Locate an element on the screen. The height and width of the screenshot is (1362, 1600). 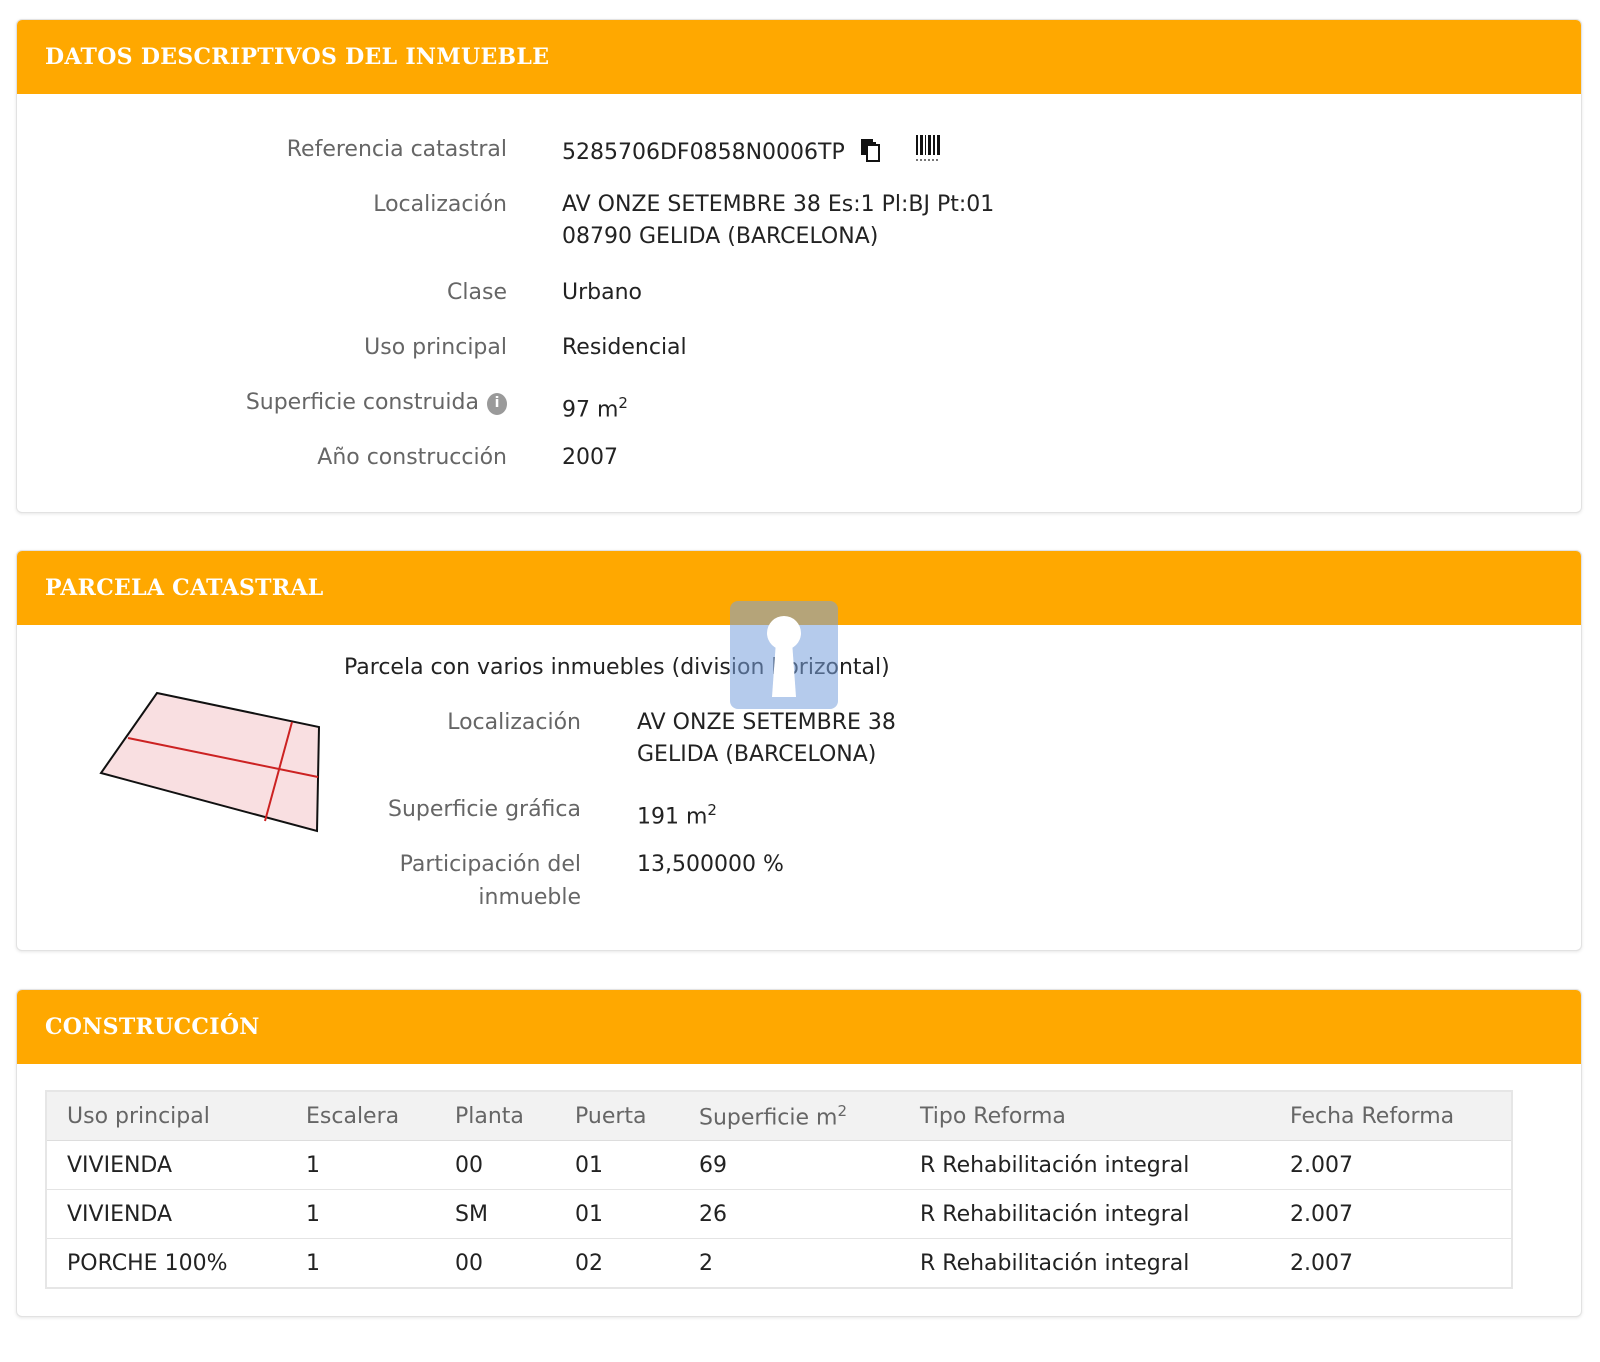
superficie-grafica-number: 191 m is located at coordinates (672, 817).